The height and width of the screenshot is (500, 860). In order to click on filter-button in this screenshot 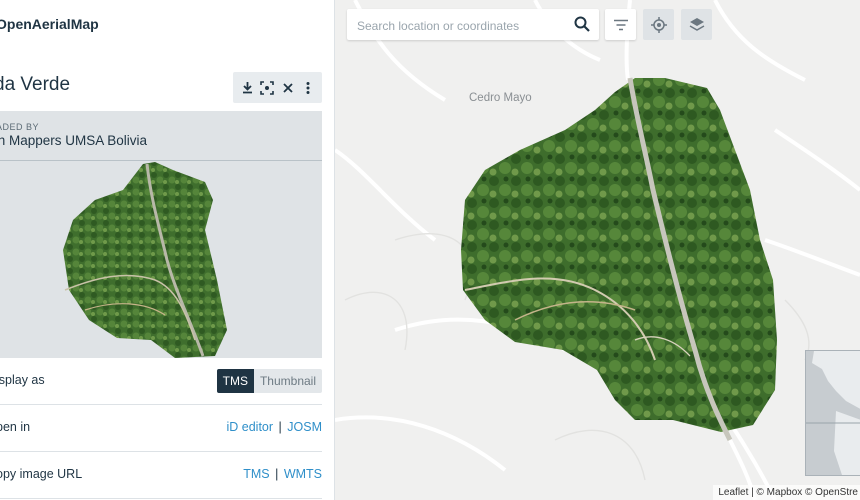, I will do `click(620, 24)`.